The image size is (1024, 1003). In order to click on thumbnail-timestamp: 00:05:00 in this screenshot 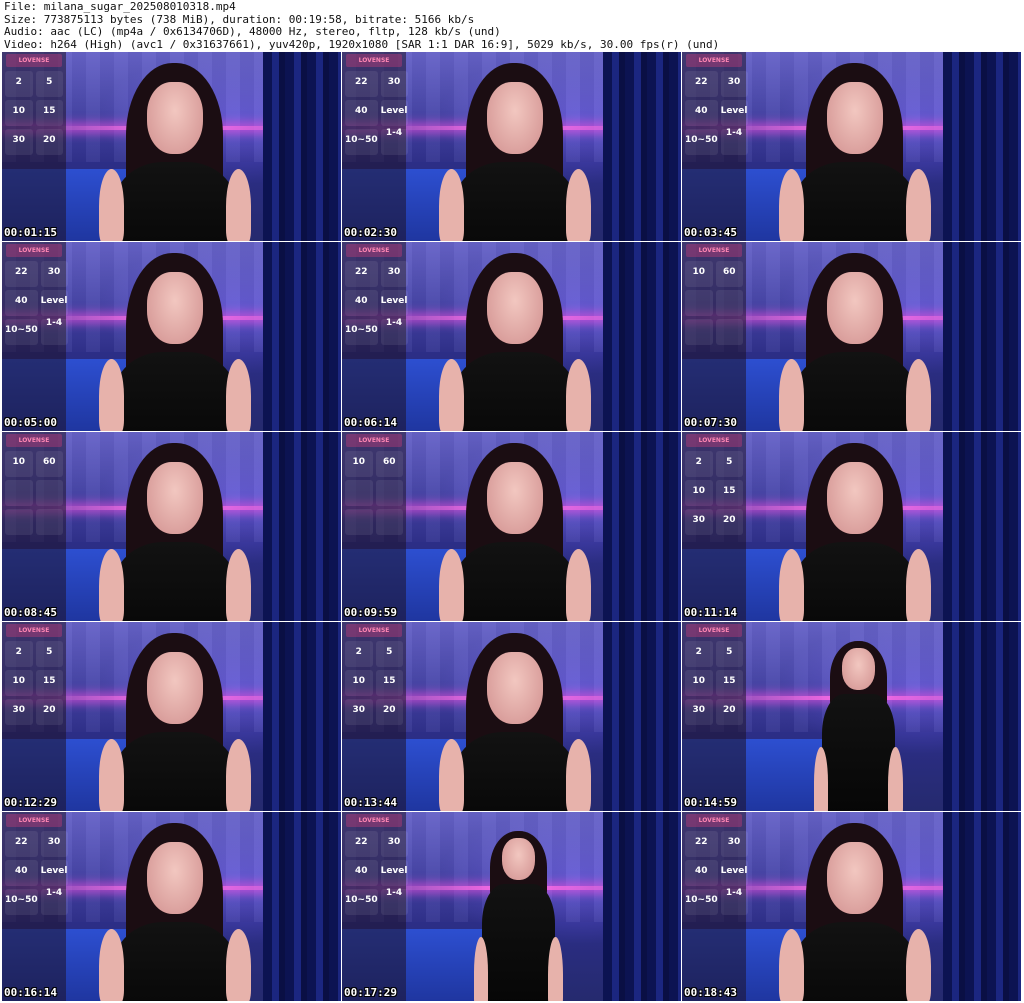, I will do `click(30, 422)`.